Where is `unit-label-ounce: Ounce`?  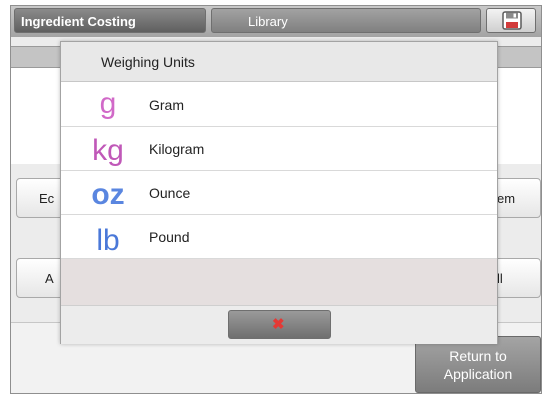
unit-label-ounce: Ounce is located at coordinates (170, 193).